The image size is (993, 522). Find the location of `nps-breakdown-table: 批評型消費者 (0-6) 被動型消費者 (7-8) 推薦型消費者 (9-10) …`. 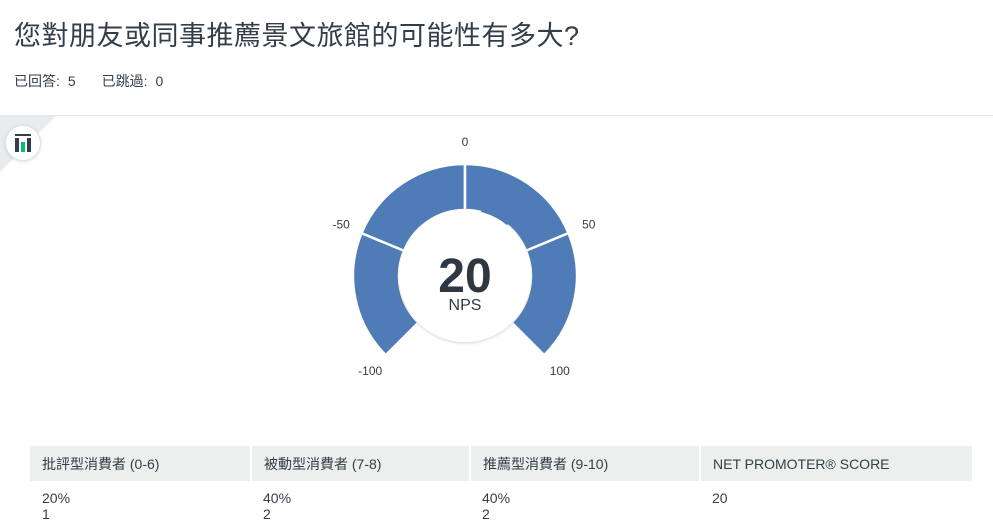

nps-breakdown-table: 批評型消費者 (0-6) 被動型消費者 (7-8) 推薦型消費者 (9-10) … is located at coordinates (501, 484).